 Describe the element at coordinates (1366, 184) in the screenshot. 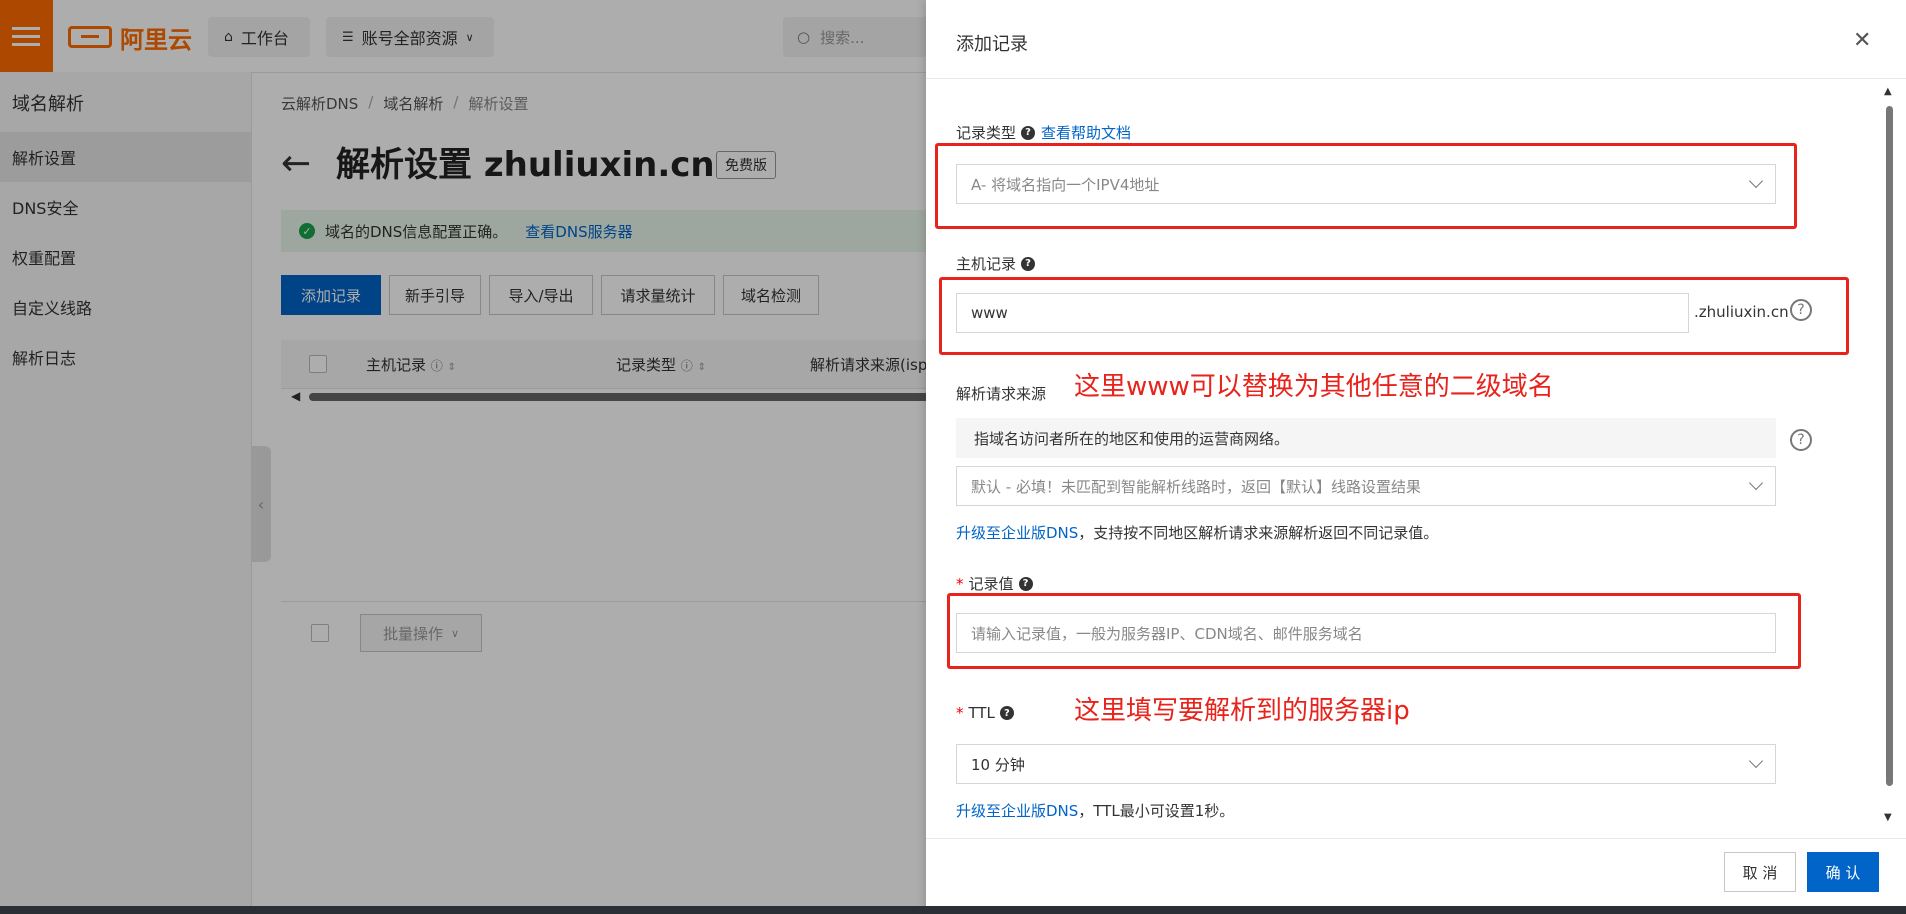

I see `record-type-select: A- 将域名指向一个IPV4地址` at that location.